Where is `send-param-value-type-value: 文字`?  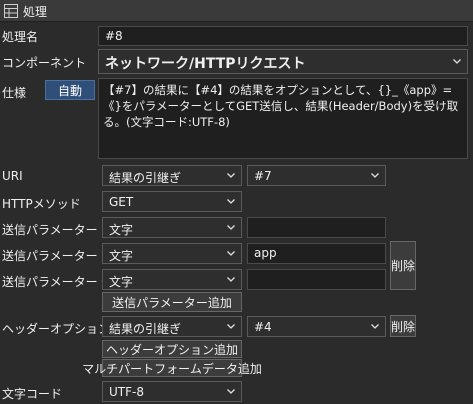
send-param-value-type-value: 文字 is located at coordinates (121, 282).